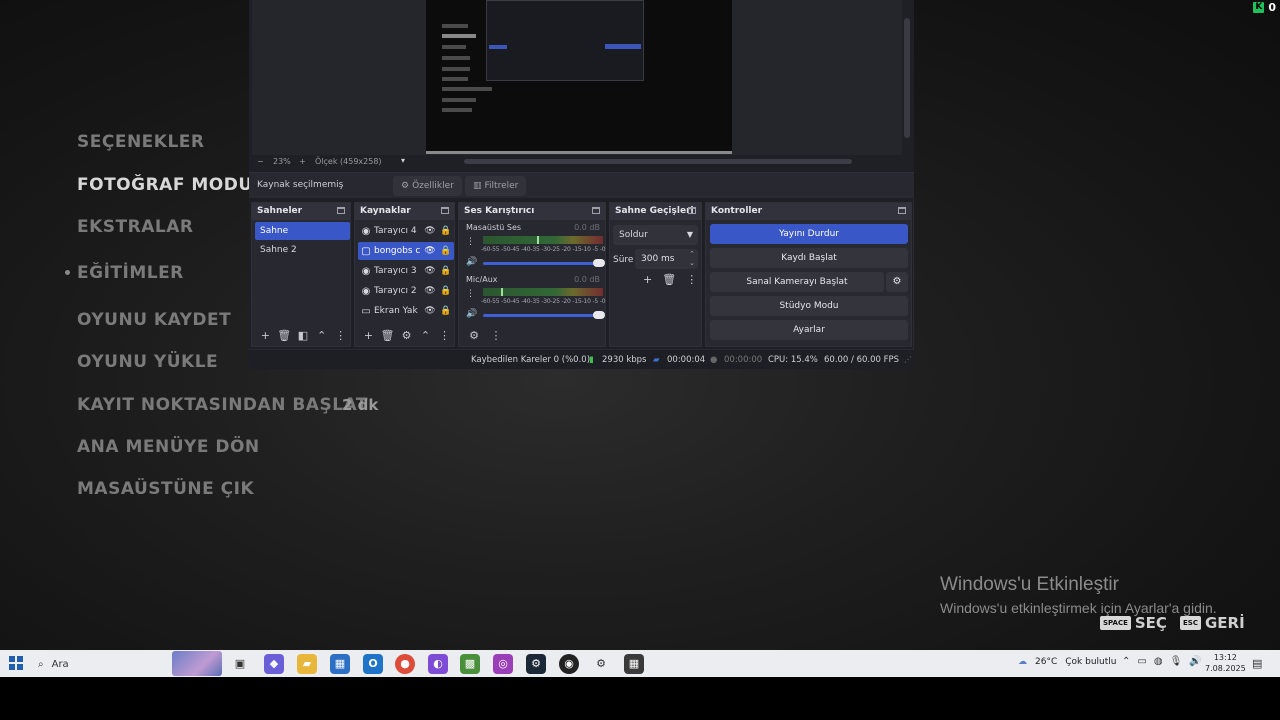  I want to click on studio-mode-button: Stüdyo Modu, so click(809, 306).